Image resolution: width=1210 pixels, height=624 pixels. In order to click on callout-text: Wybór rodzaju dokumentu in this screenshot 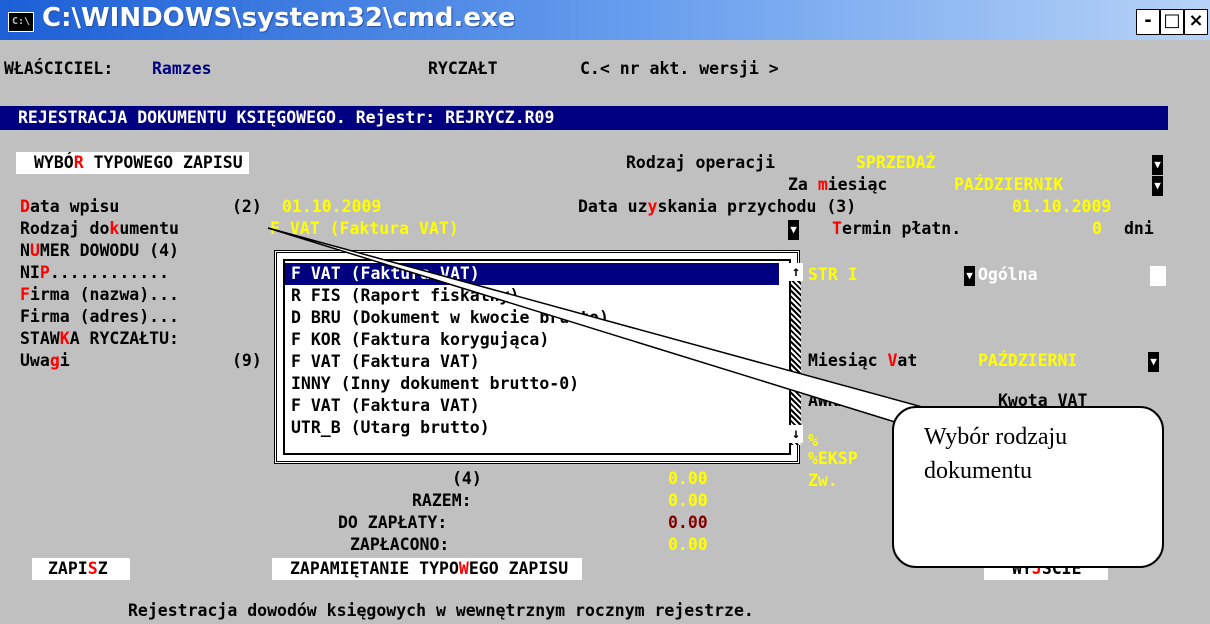, I will do `click(996, 454)`.